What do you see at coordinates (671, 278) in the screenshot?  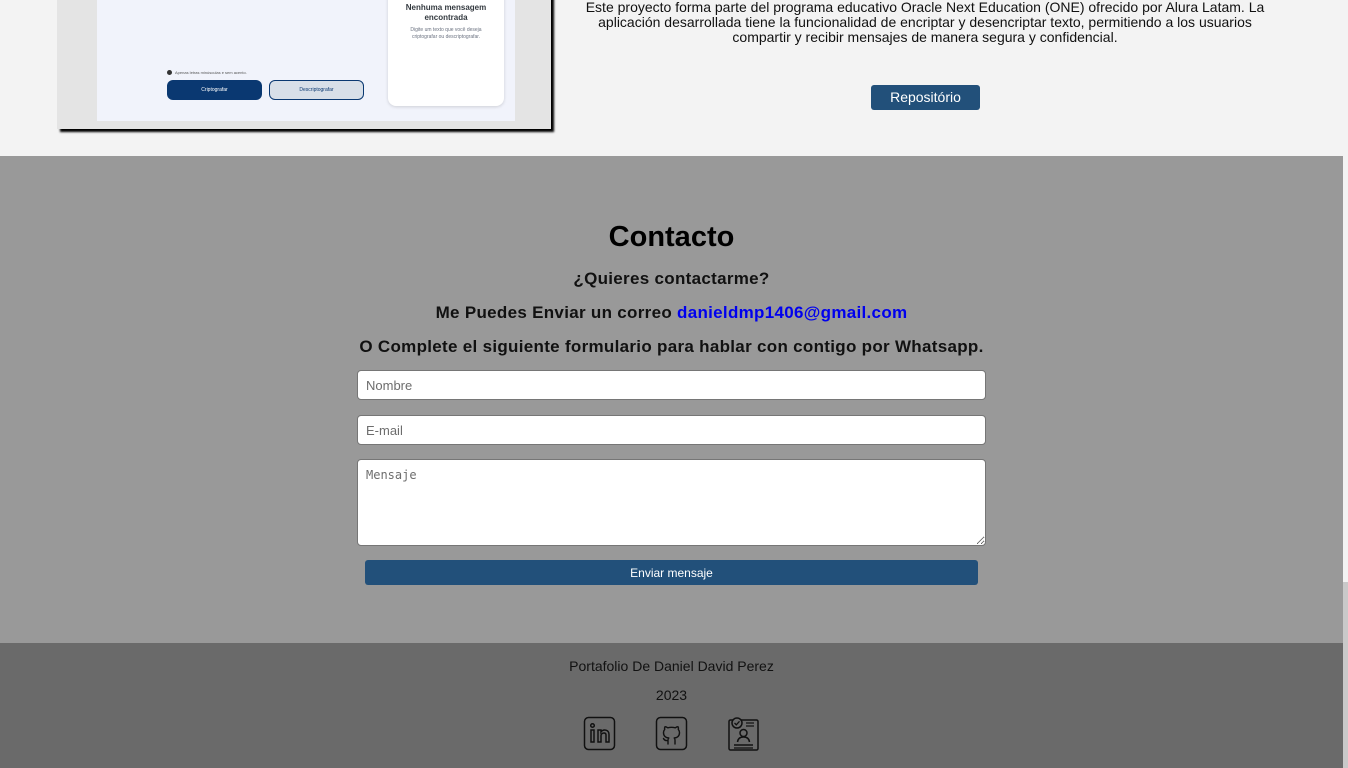 I see `contact-question: ¿Quieres contactarme?` at bounding box center [671, 278].